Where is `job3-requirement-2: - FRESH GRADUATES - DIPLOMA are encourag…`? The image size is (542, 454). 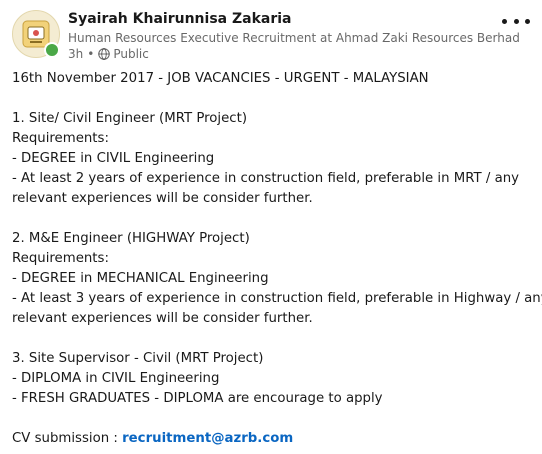 job3-requirement-2: - FRESH GRADUATES - DIPLOMA are encourag… is located at coordinates (197, 398).